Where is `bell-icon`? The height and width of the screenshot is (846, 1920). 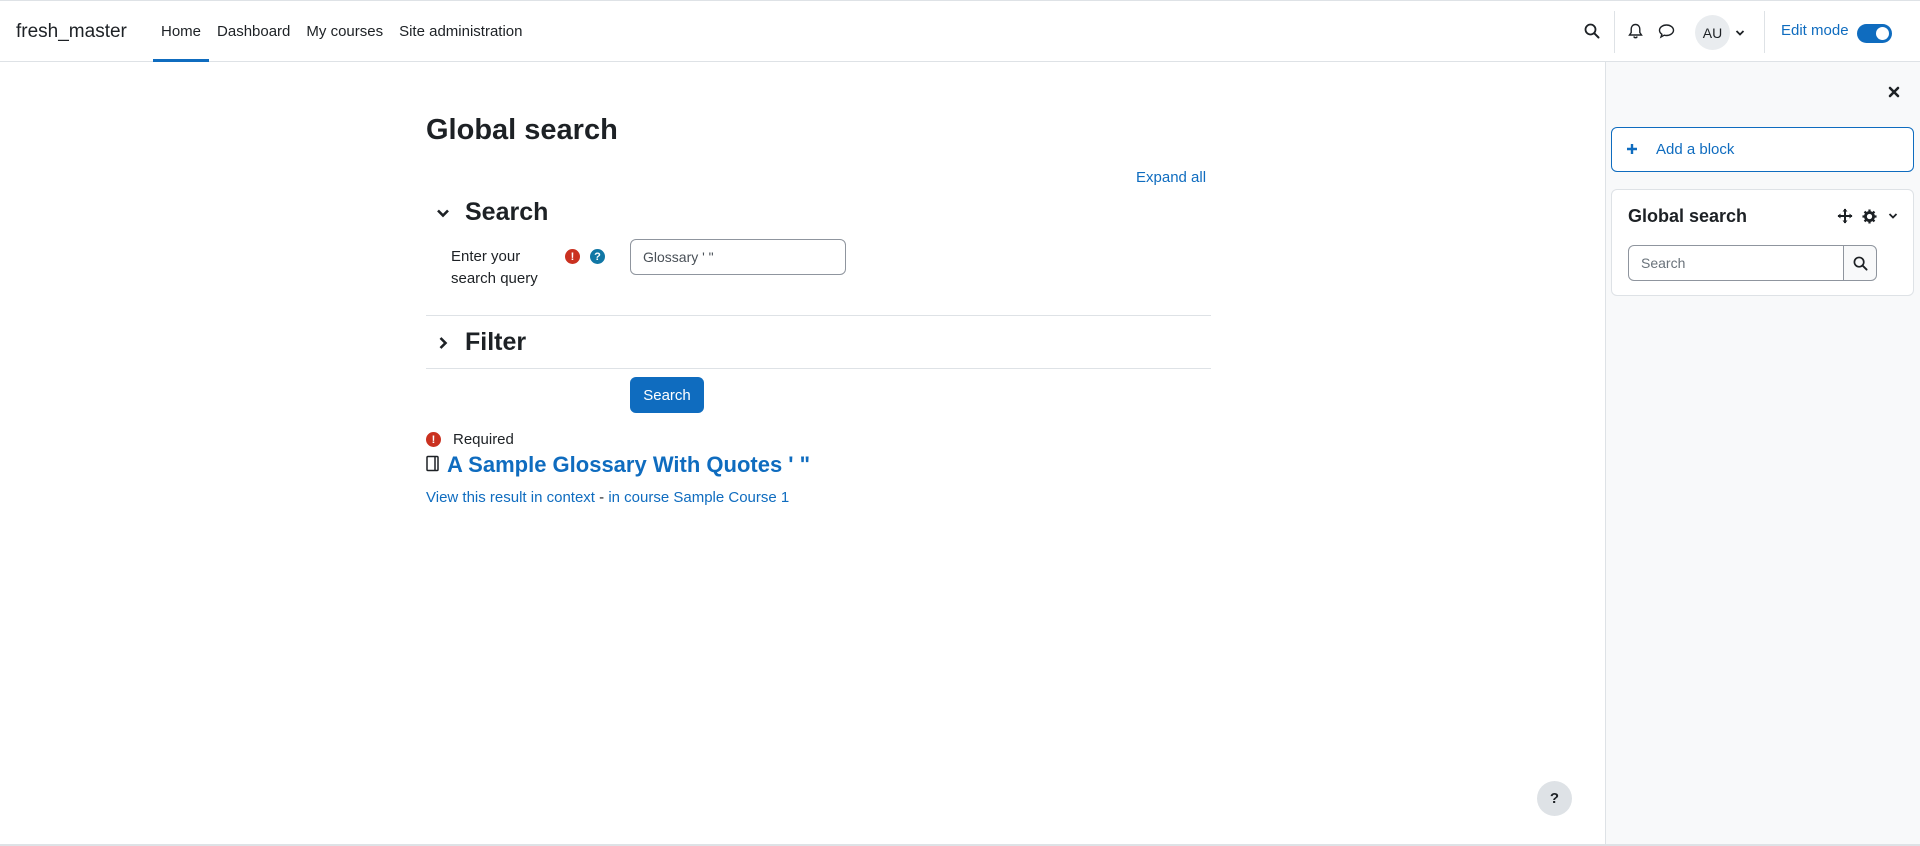 bell-icon is located at coordinates (1635, 31).